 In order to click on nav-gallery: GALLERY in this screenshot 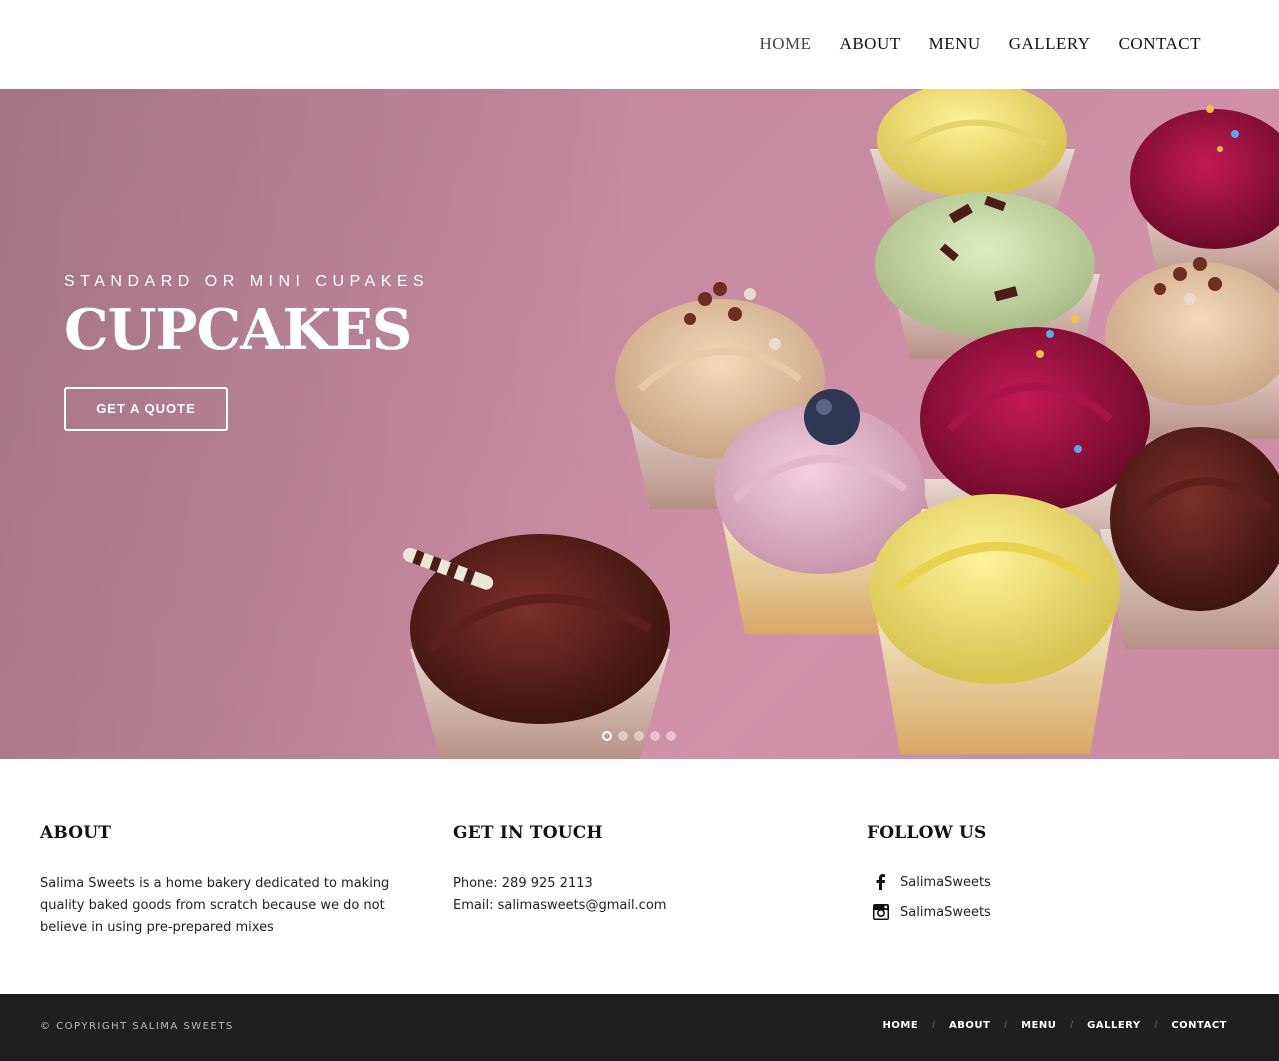, I will do `click(1050, 44)`.